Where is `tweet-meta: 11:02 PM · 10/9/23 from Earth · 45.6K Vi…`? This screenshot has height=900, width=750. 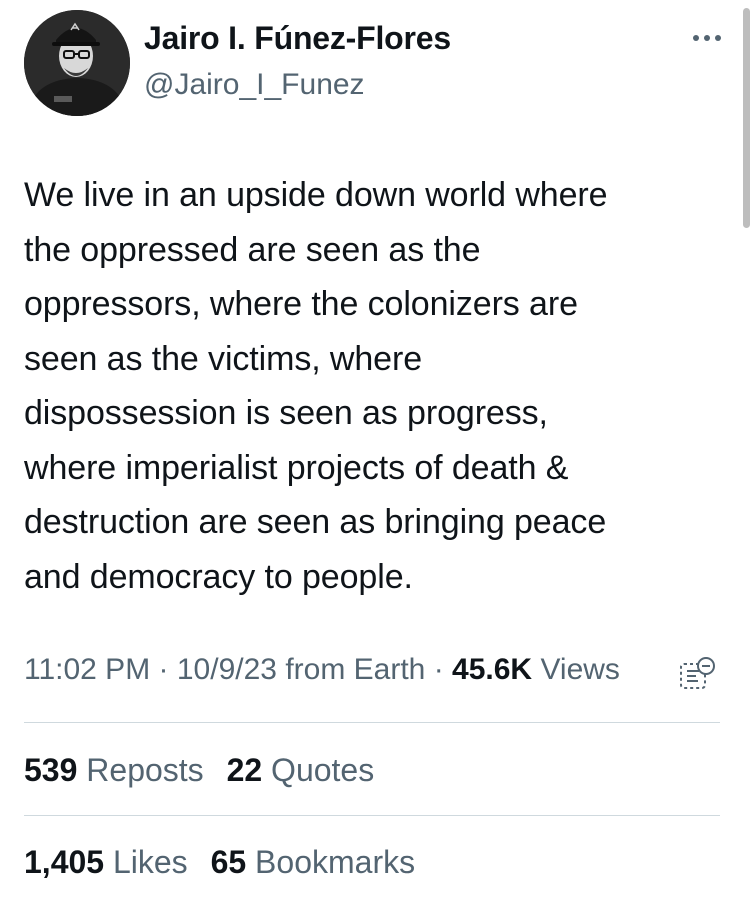 tweet-meta: 11:02 PM · 10/9/23 from Earth · 45.6K Vi… is located at coordinates (344, 670).